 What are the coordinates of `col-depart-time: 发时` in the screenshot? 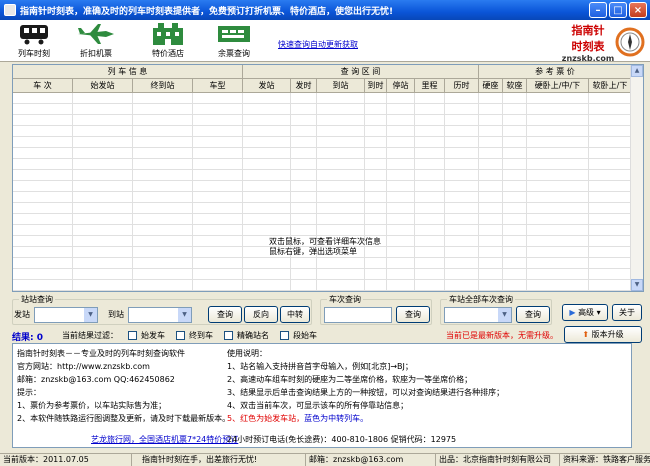 It's located at (304, 86).